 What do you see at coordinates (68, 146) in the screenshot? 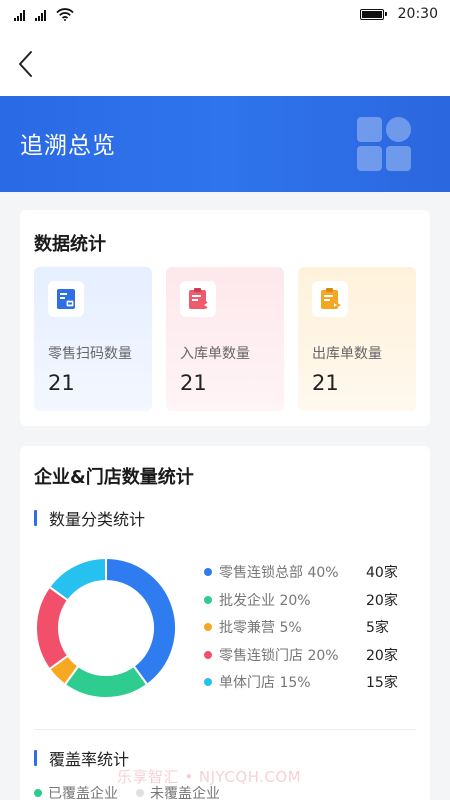
I see `page-title: 追溯总览` at bounding box center [68, 146].